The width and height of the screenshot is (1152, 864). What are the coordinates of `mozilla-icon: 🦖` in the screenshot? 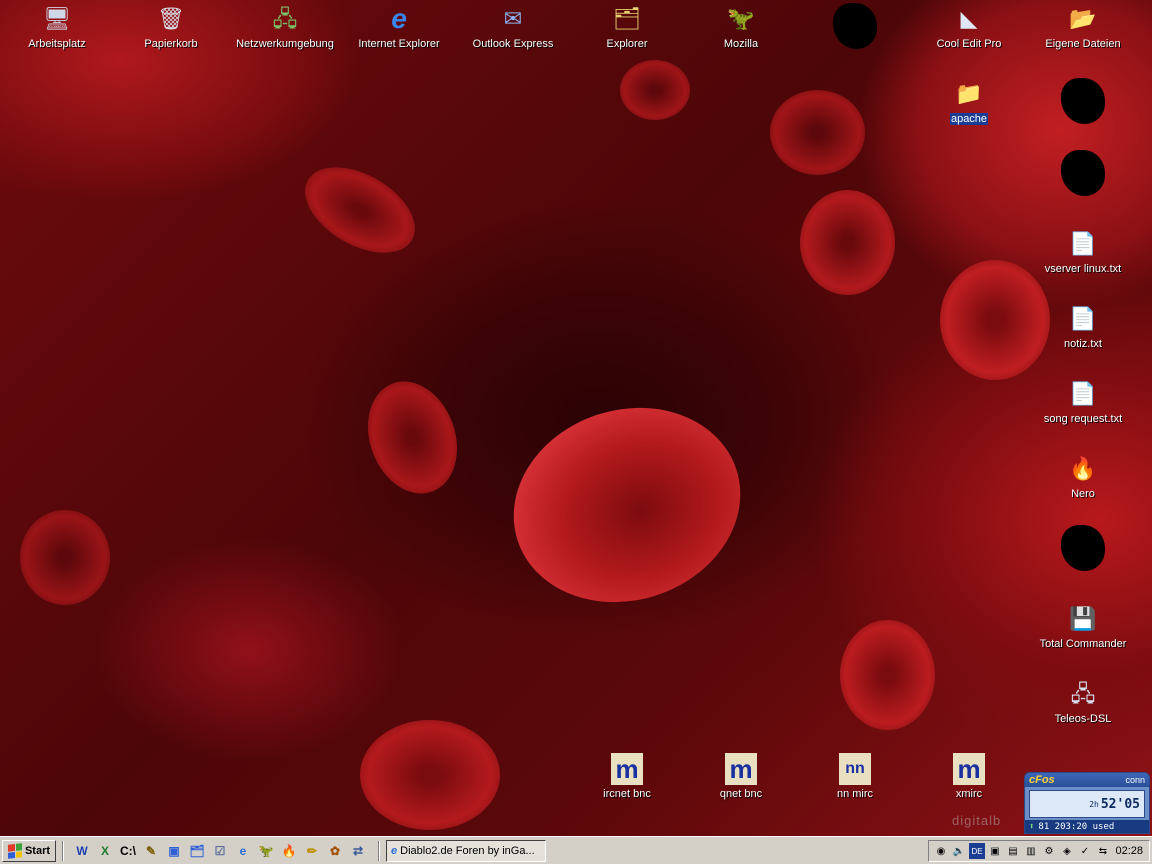 It's located at (741, 18).